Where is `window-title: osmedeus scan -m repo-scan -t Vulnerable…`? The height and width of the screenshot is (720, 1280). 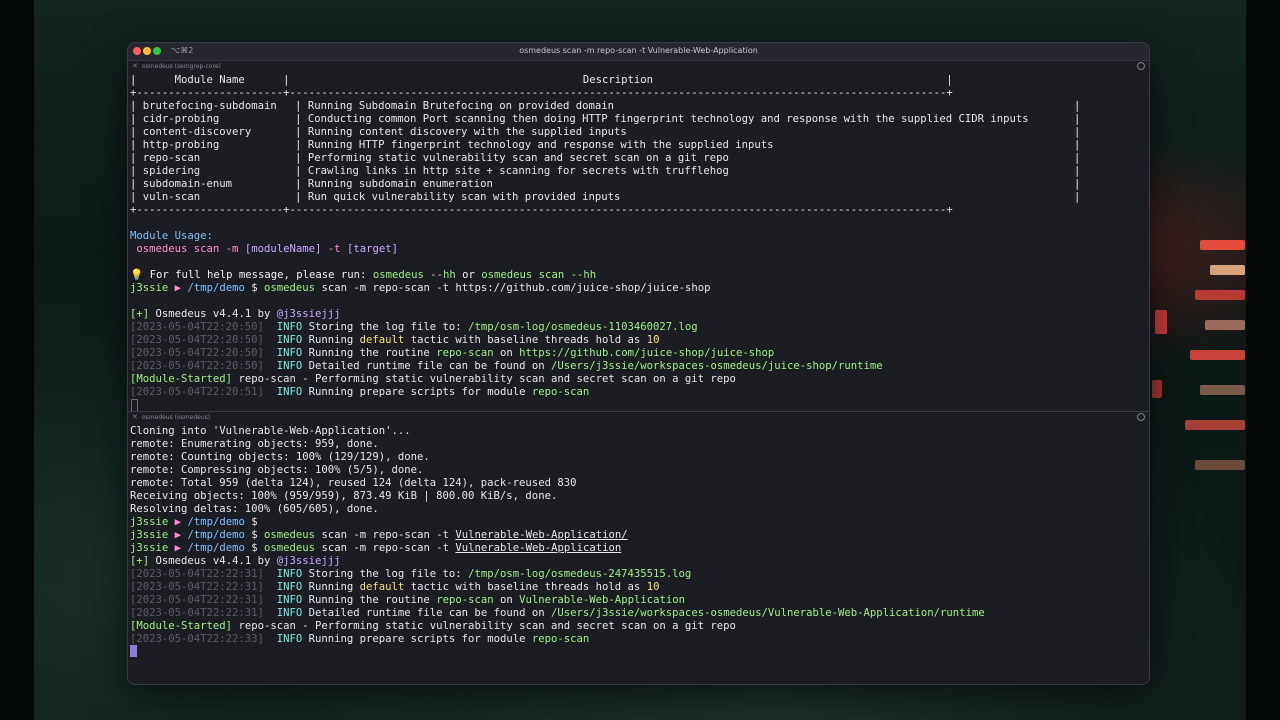 window-title: osmedeus scan -m repo-scan -t Vulnerable… is located at coordinates (638, 50).